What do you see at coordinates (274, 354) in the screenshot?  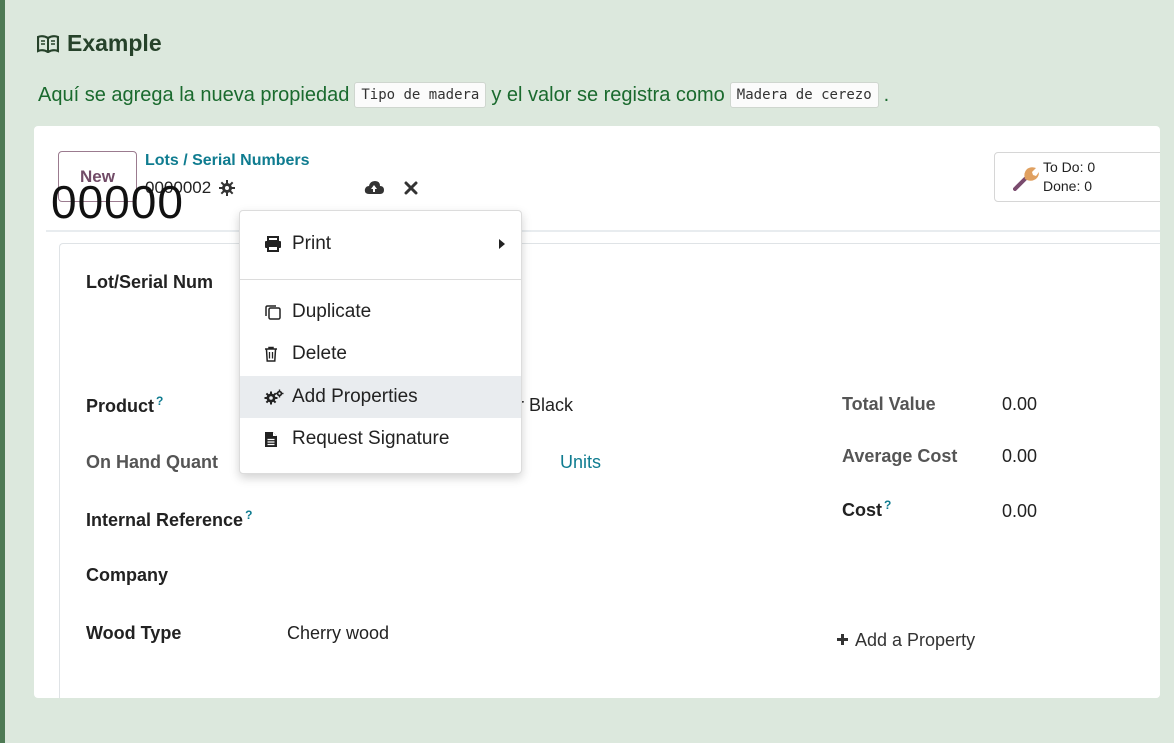 I see `trash-icon` at bounding box center [274, 354].